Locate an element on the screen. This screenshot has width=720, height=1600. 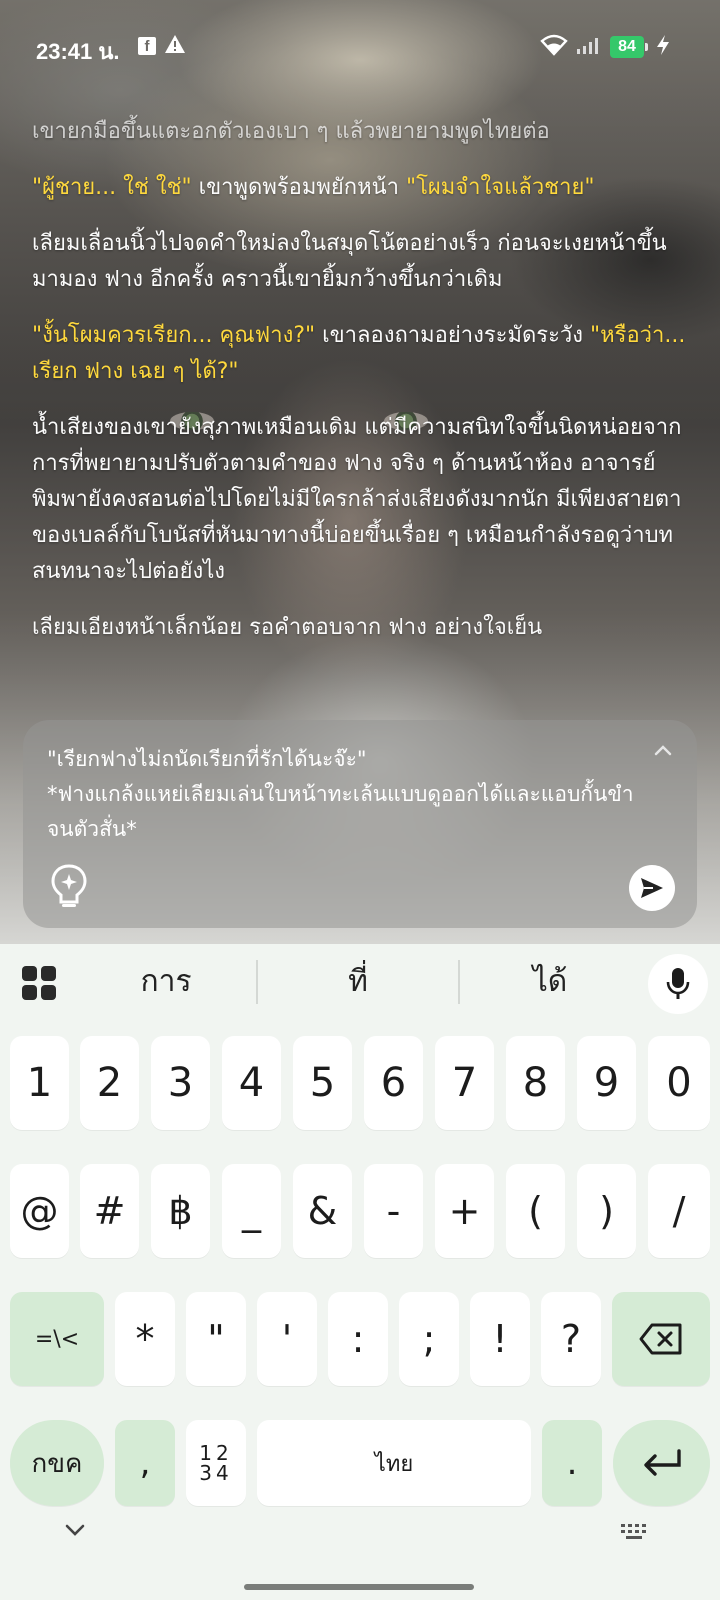
signal-icon is located at coordinates (589, 47).